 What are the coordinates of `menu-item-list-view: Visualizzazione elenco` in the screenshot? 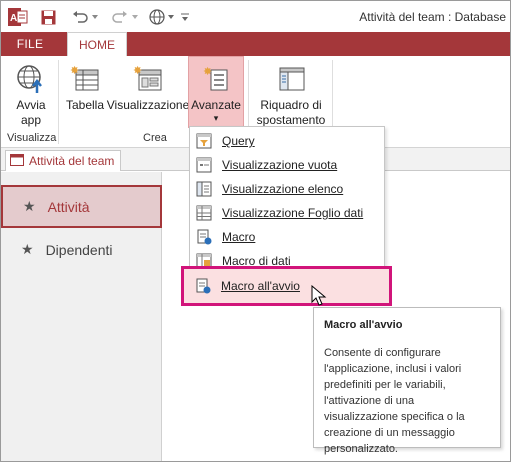 It's located at (287, 189).